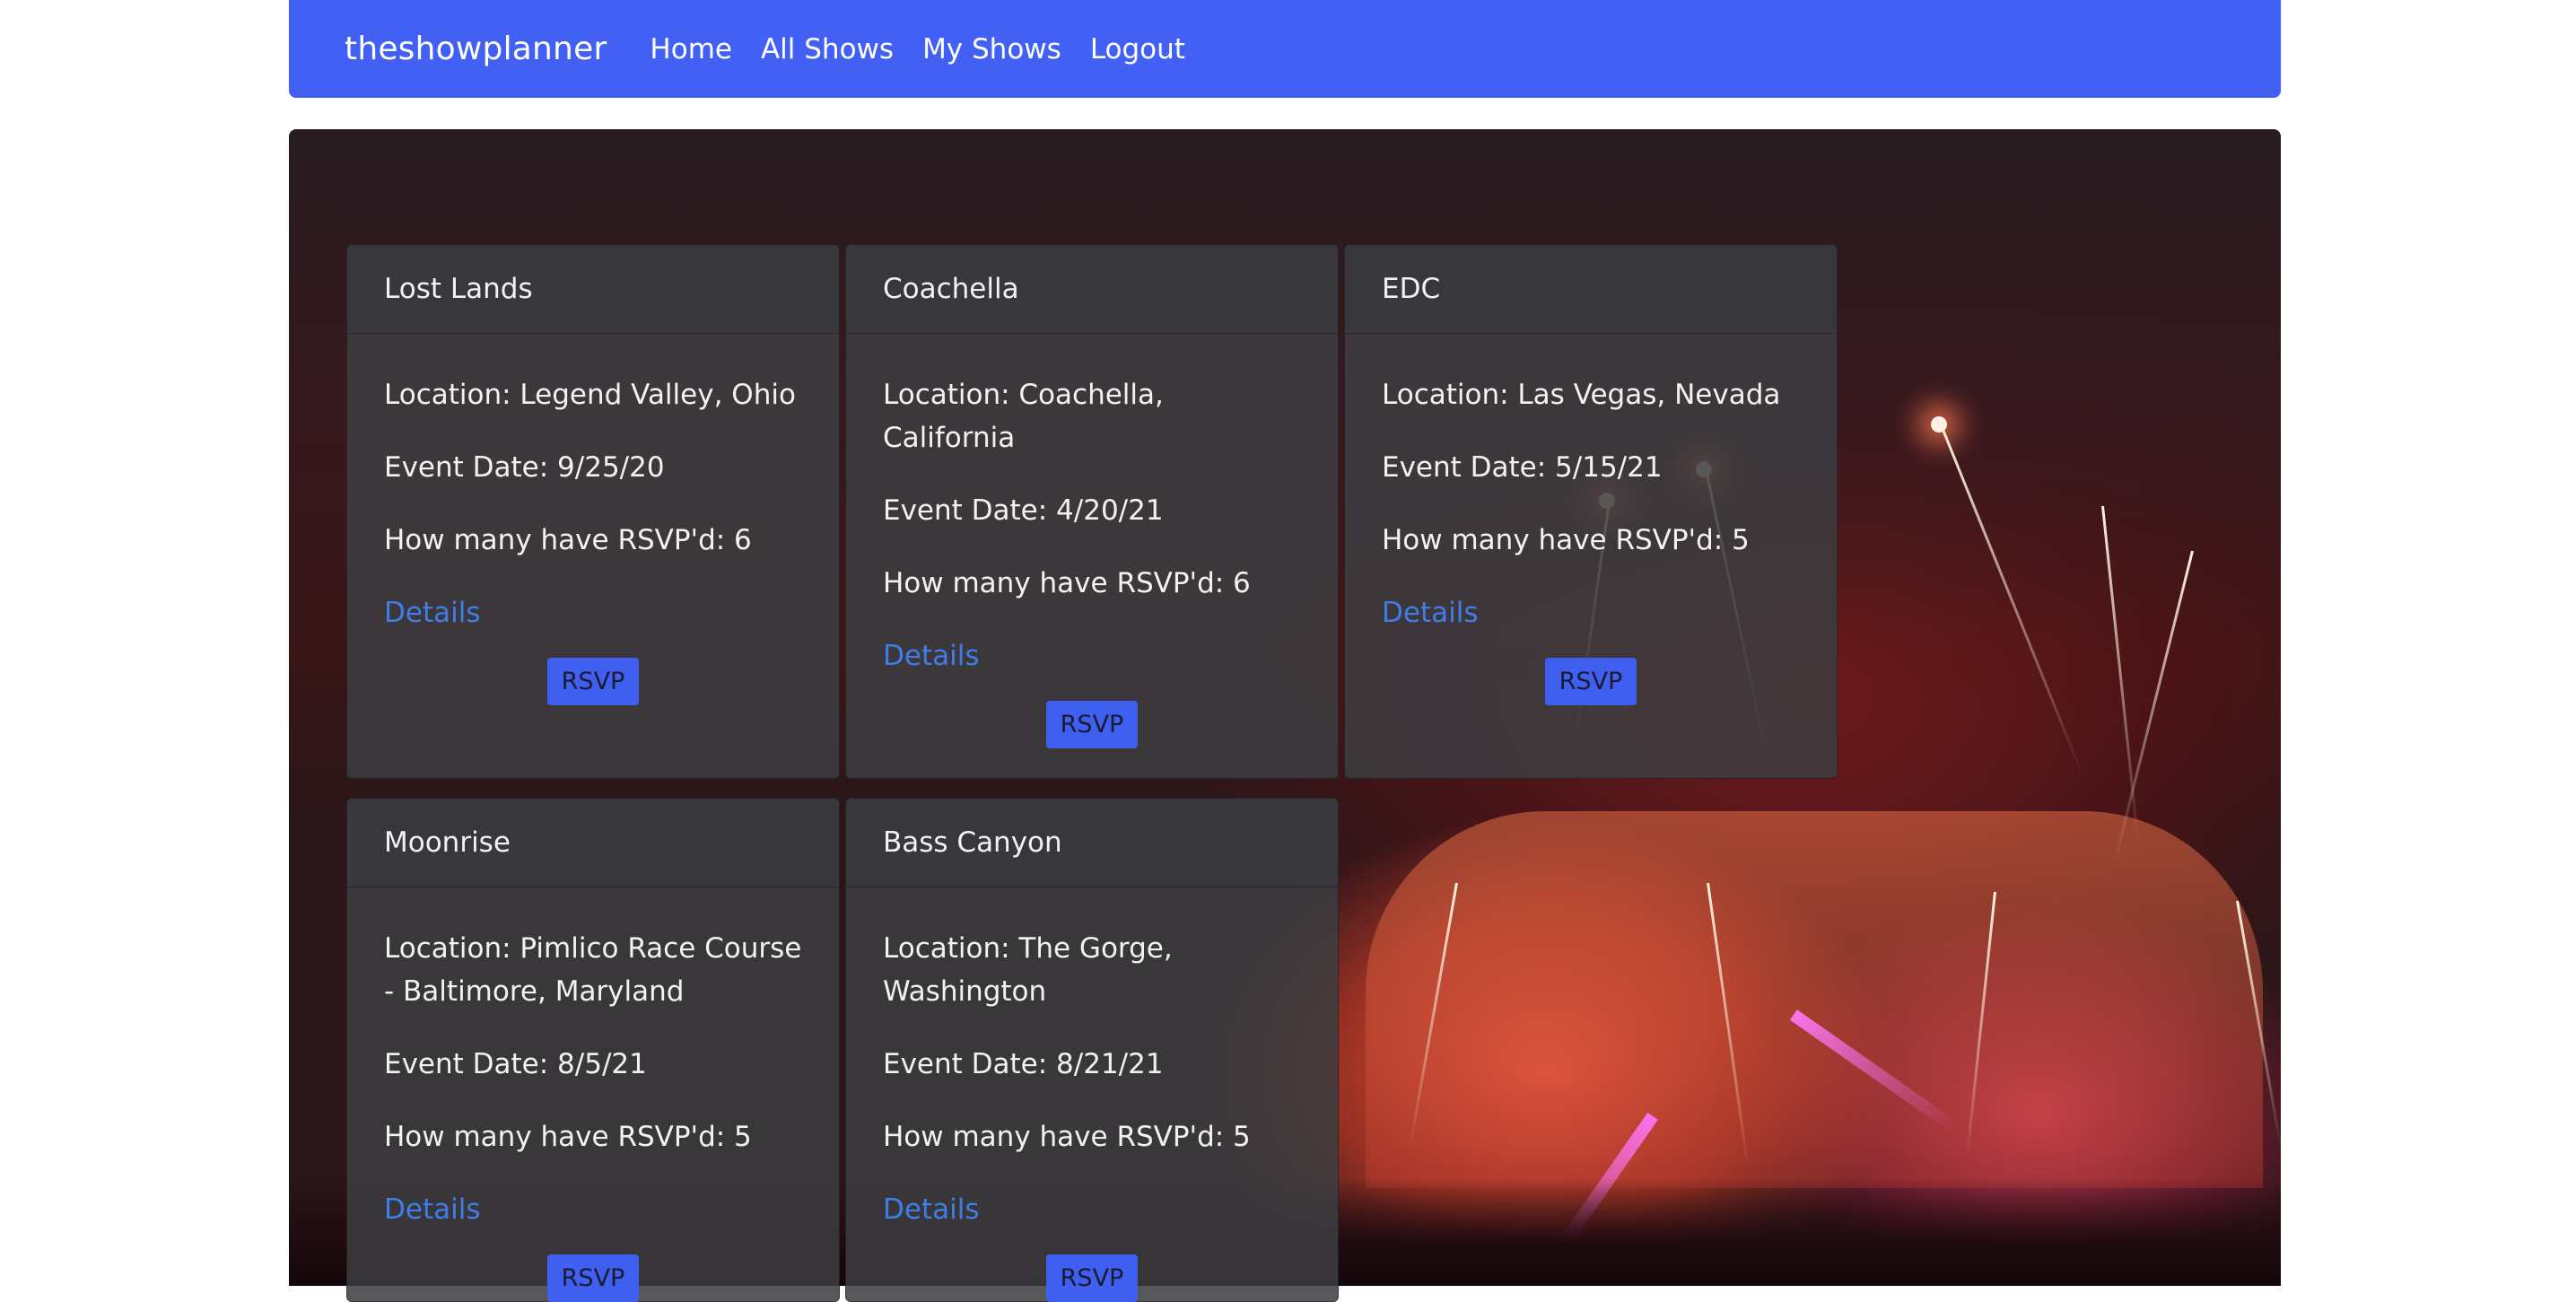 This screenshot has height=1302, width=2576. I want to click on show-location: Location: Coachella, California, so click(1024, 416).